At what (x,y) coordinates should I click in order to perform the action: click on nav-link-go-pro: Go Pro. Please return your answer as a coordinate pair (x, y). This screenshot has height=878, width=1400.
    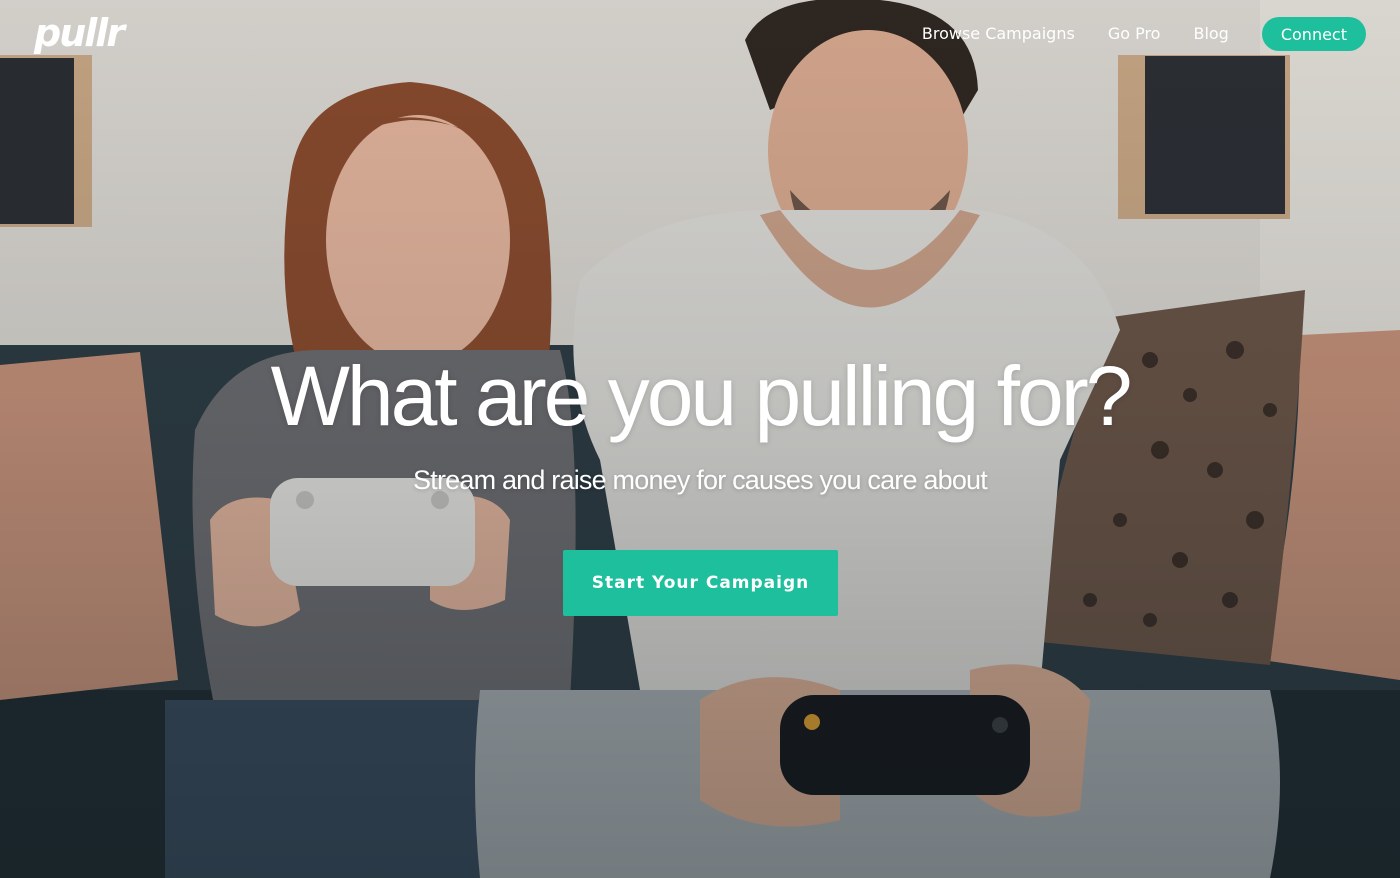
    Looking at the image, I should click on (1134, 34).